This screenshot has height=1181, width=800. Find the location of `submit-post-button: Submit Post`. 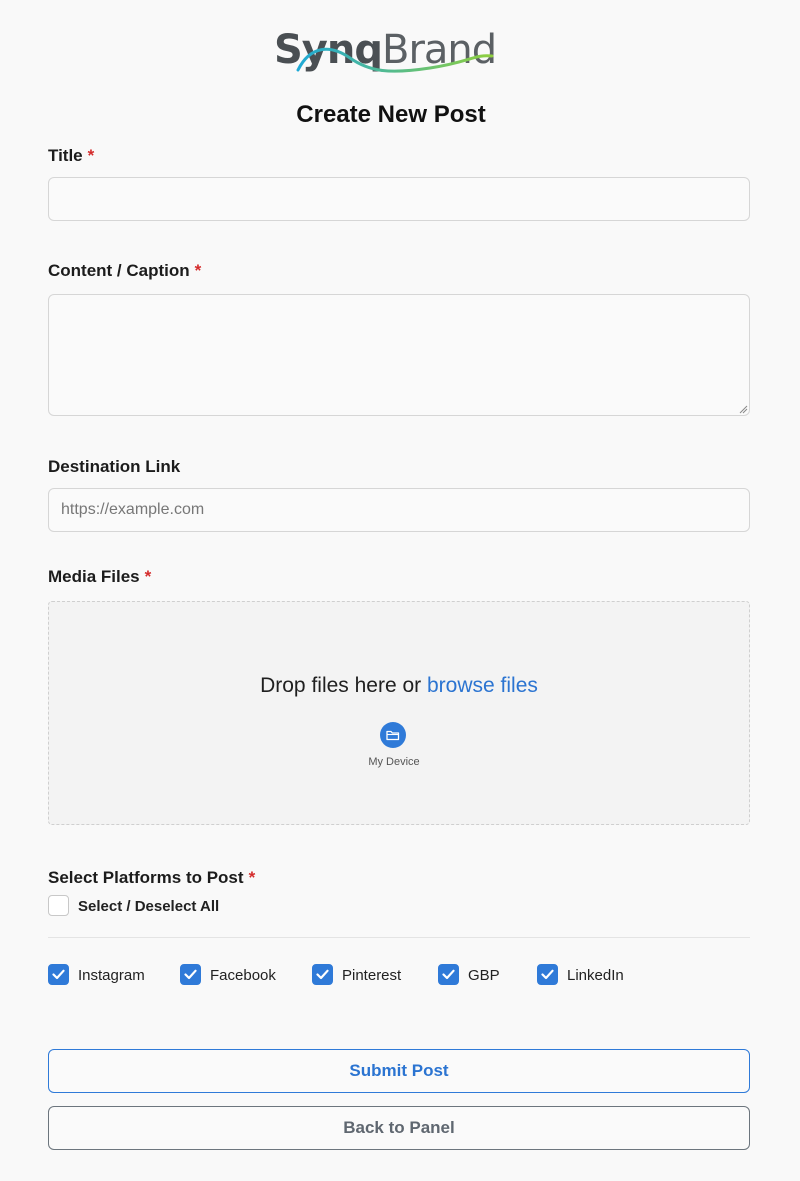

submit-post-button: Submit Post is located at coordinates (399, 1071).